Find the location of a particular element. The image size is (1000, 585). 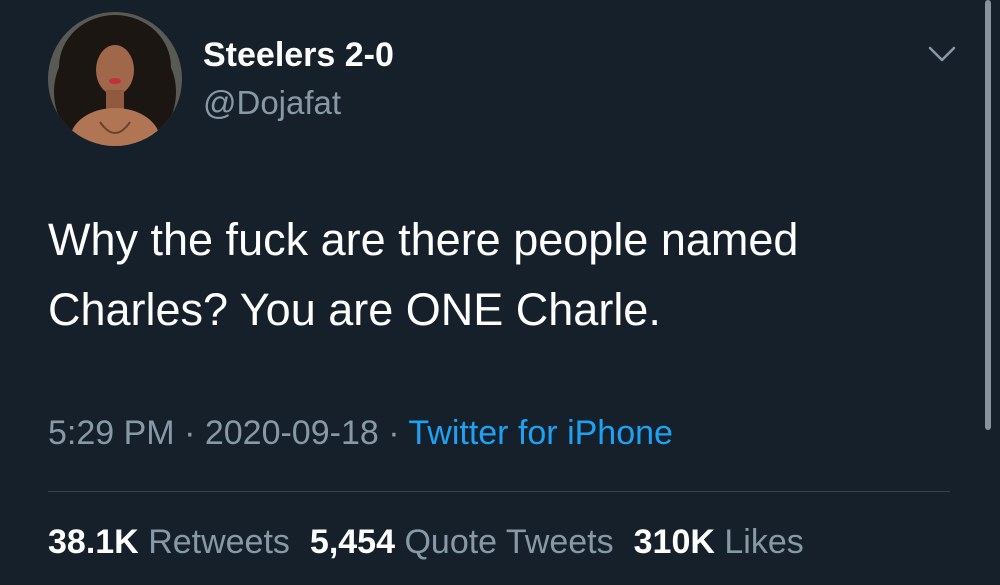

avatar is located at coordinates (115, 79).